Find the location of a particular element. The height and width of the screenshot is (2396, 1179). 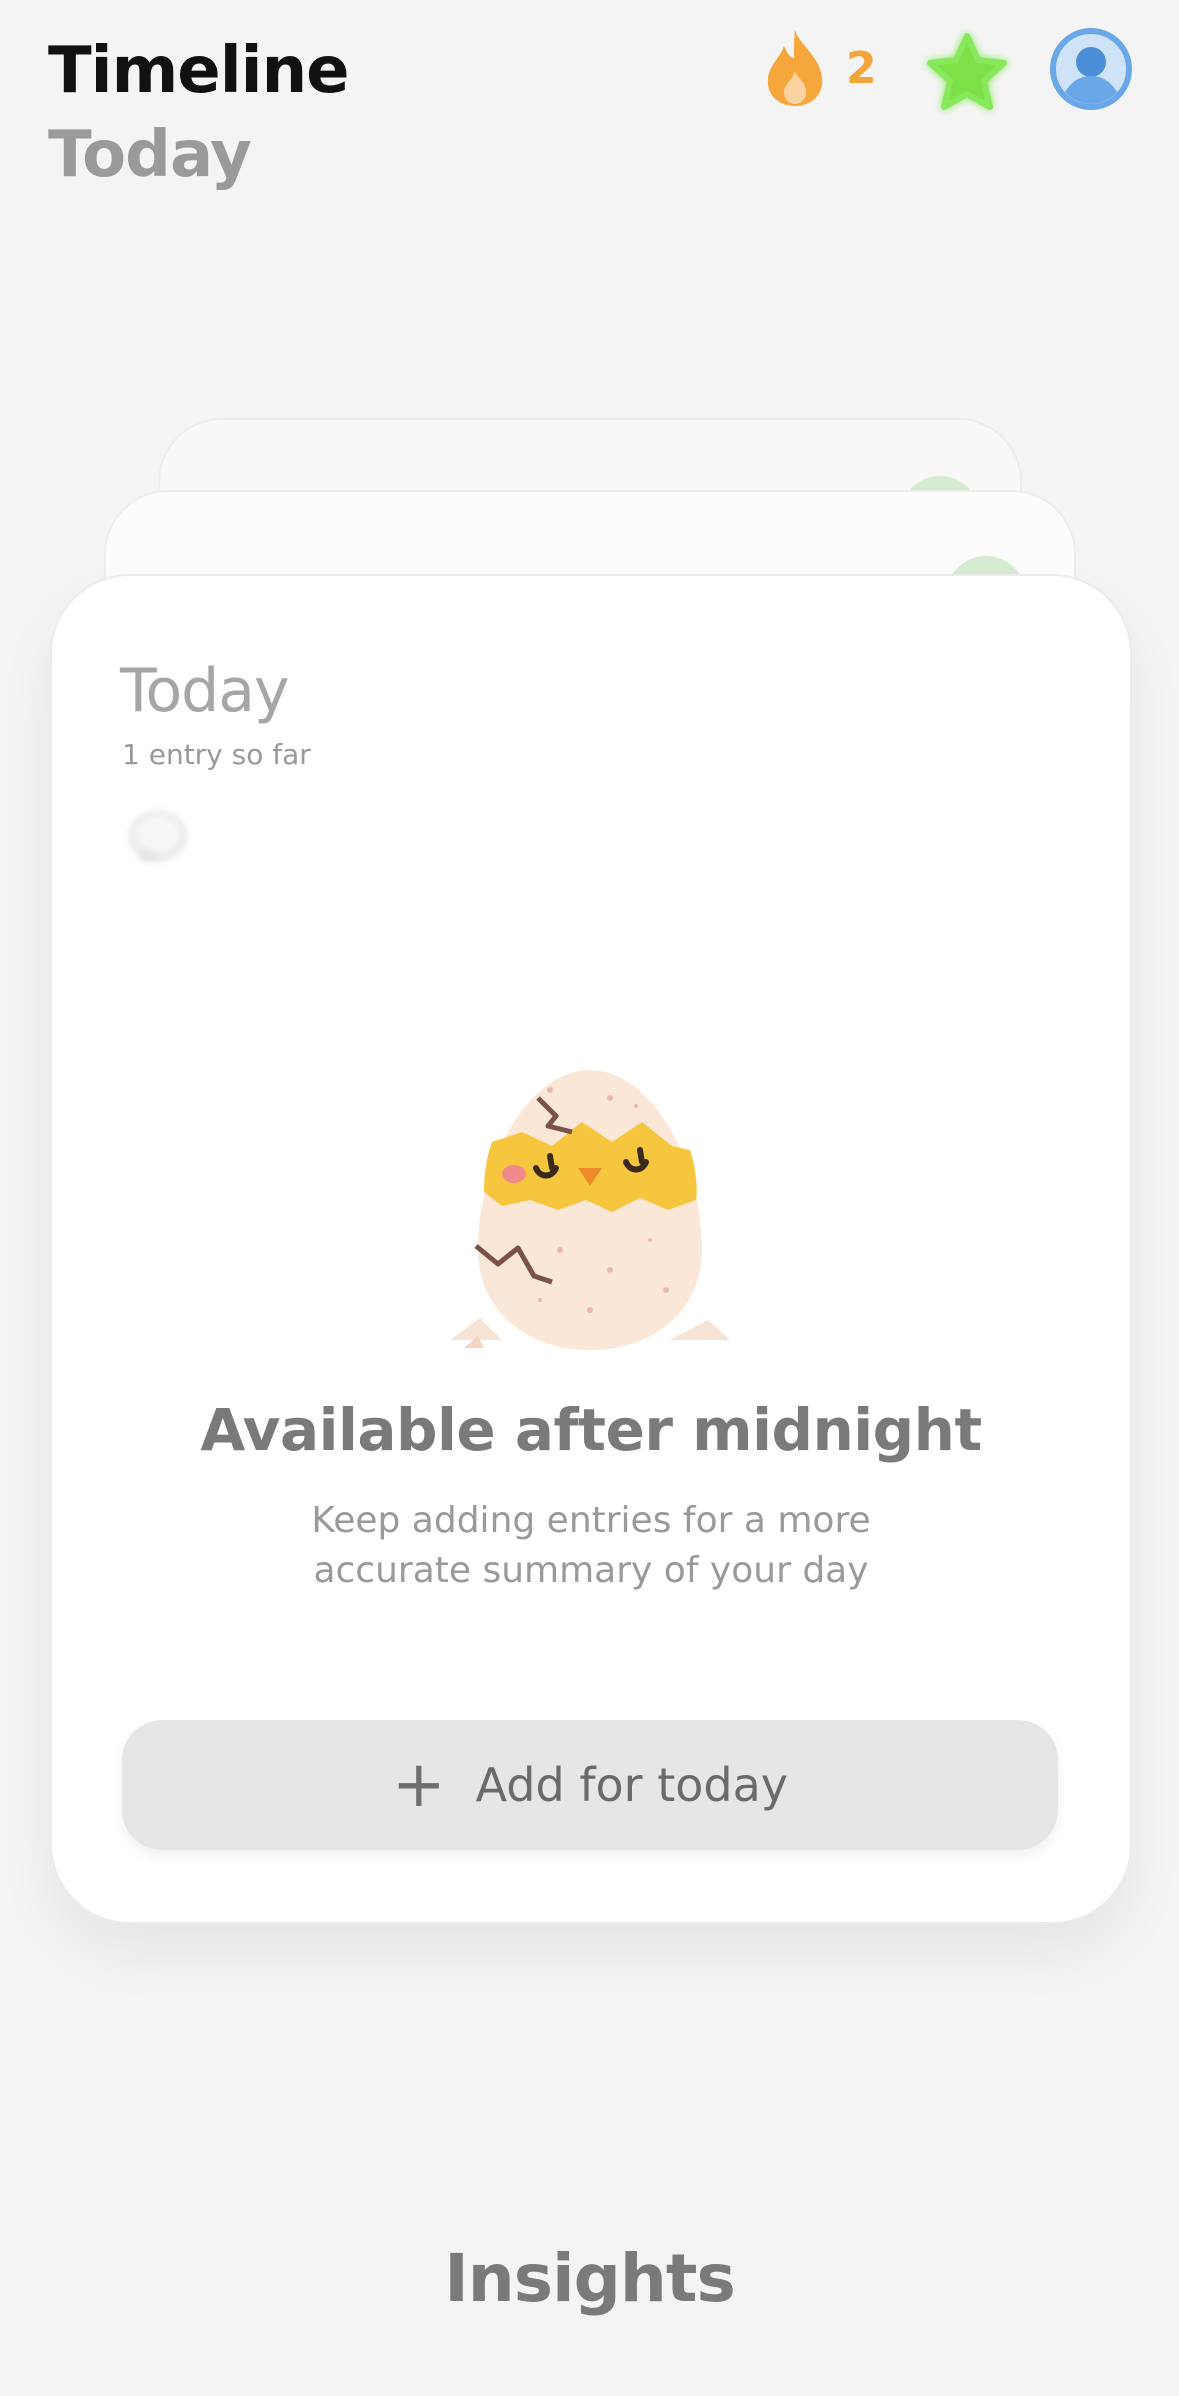

entry-count: 1 entry so far is located at coordinates (216, 754).